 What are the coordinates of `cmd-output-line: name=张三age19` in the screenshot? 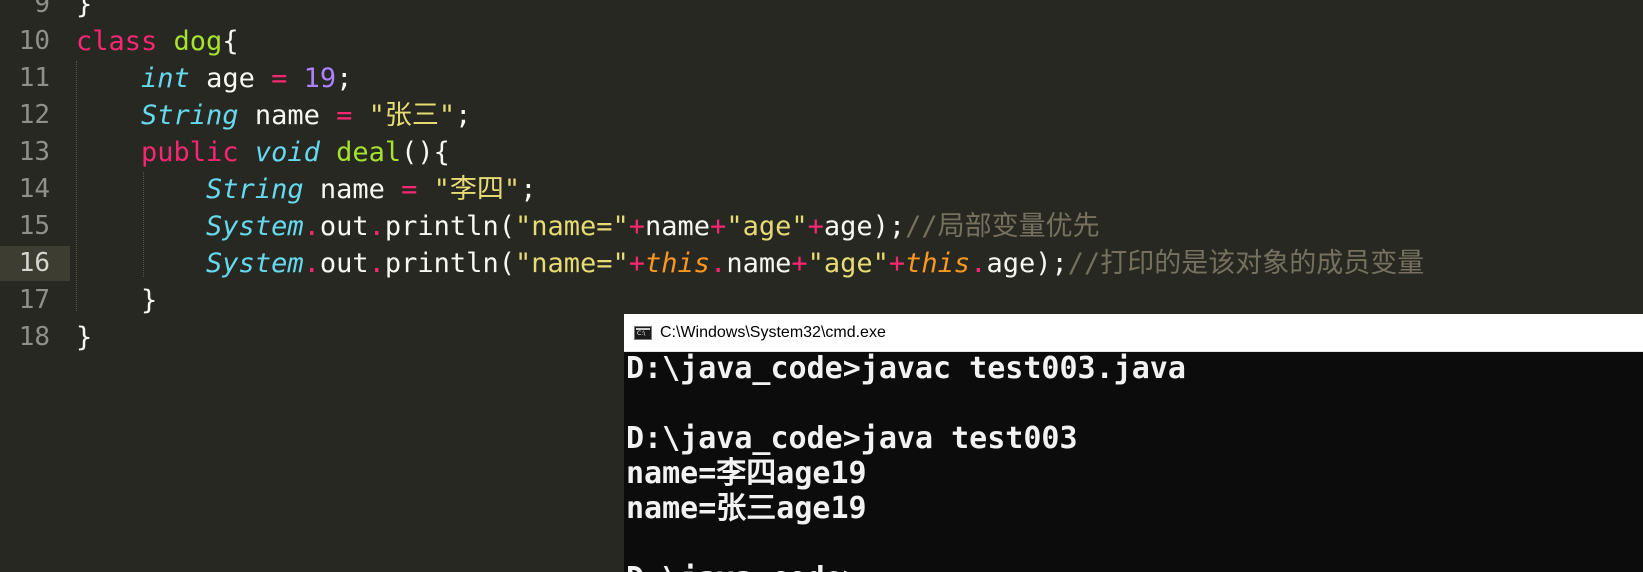 It's located at (746, 508).